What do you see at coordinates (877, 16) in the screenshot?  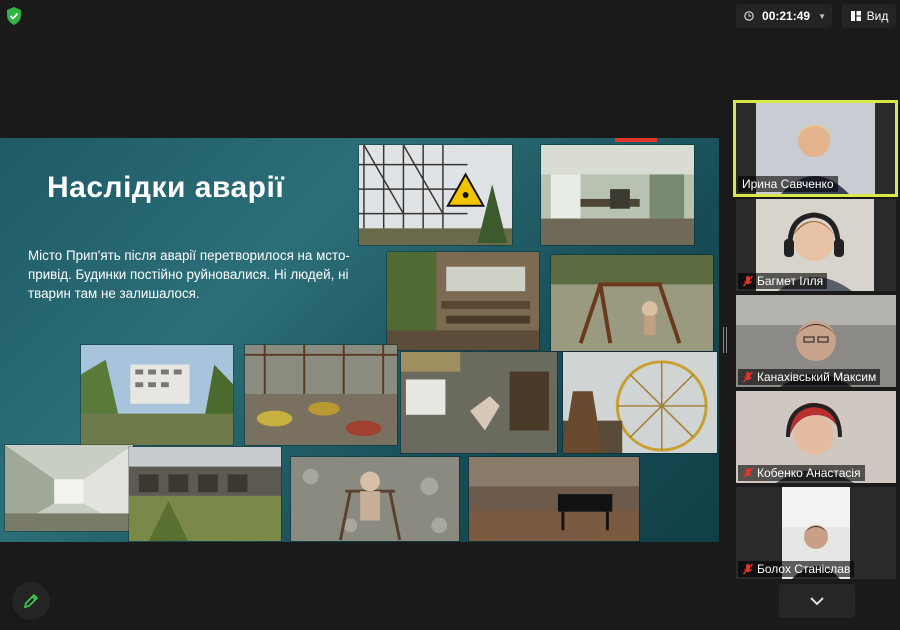 I see `view-label: Вид` at bounding box center [877, 16].